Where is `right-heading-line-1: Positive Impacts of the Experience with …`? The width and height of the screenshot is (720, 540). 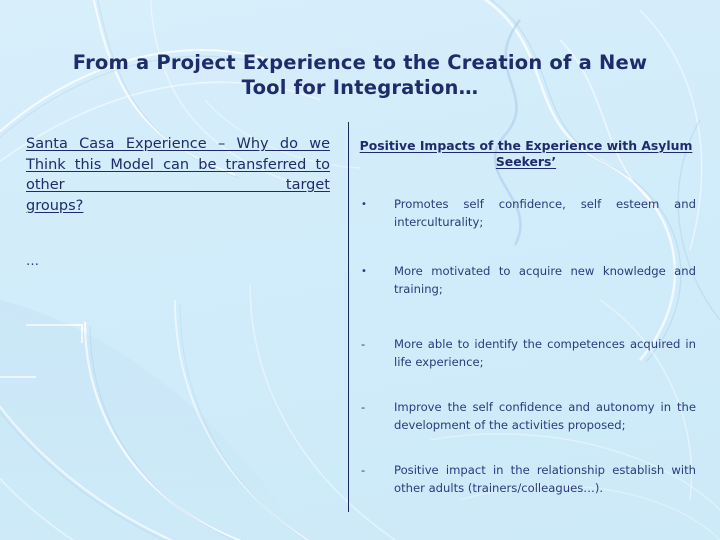
right-heading-line-1: Positive Impacts of the Experience with … is located at coordinates (526, 145).